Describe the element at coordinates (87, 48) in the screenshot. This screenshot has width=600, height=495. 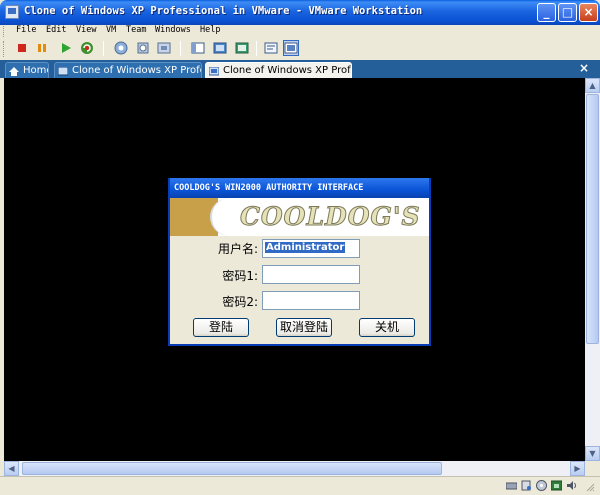
I see `reset-icon` at that location.